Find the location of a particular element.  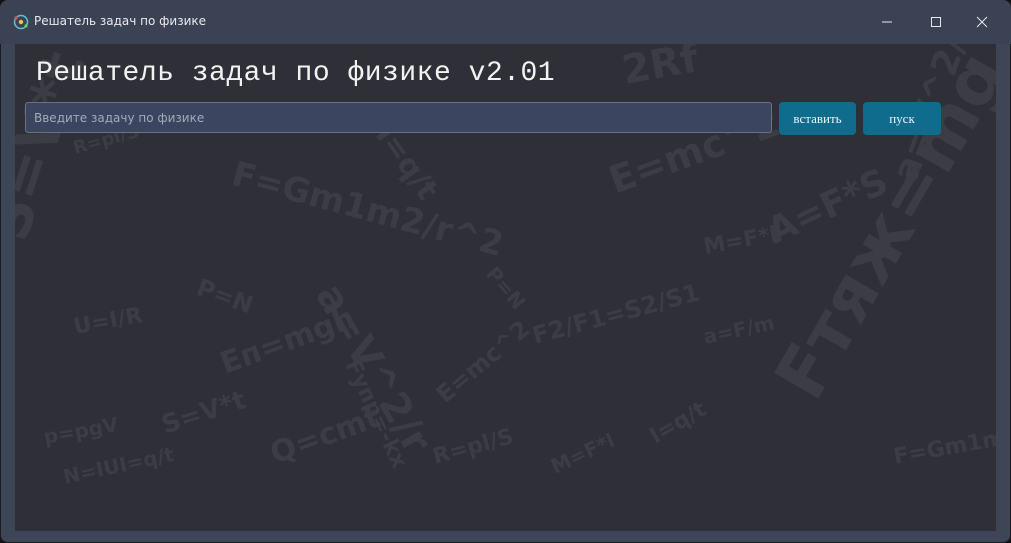

page-title: Решатель задач по физике v2.01 is located at coordinates (296, 73).